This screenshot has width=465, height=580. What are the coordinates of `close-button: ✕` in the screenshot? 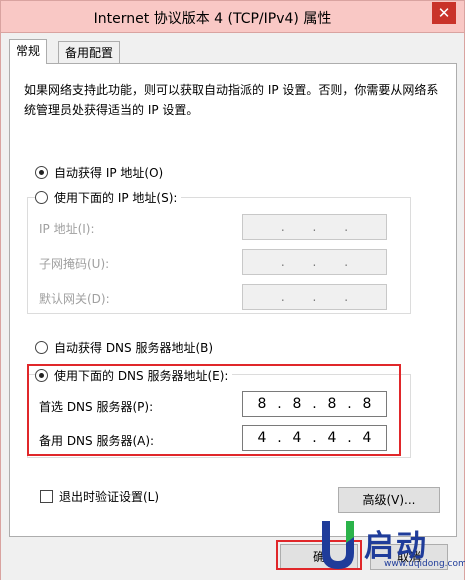 It's located at (444, 13).